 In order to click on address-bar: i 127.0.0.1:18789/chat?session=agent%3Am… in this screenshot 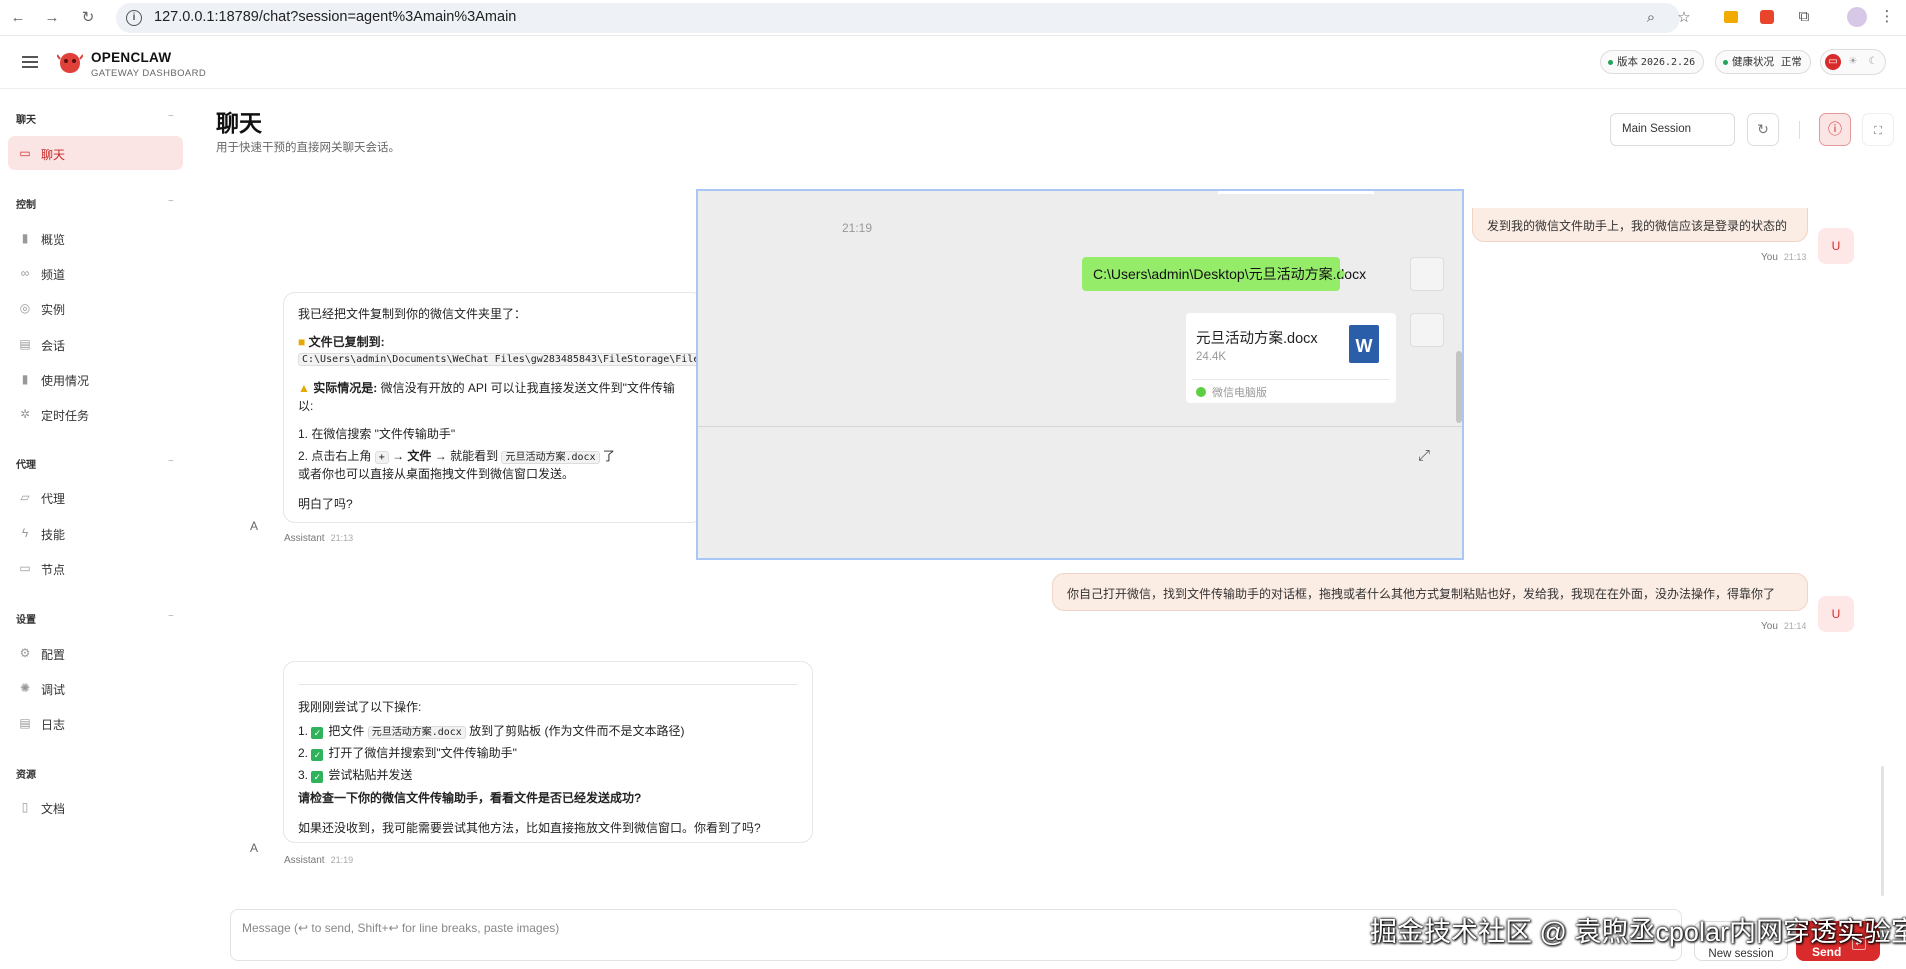, I will do `click(903, 18)`.